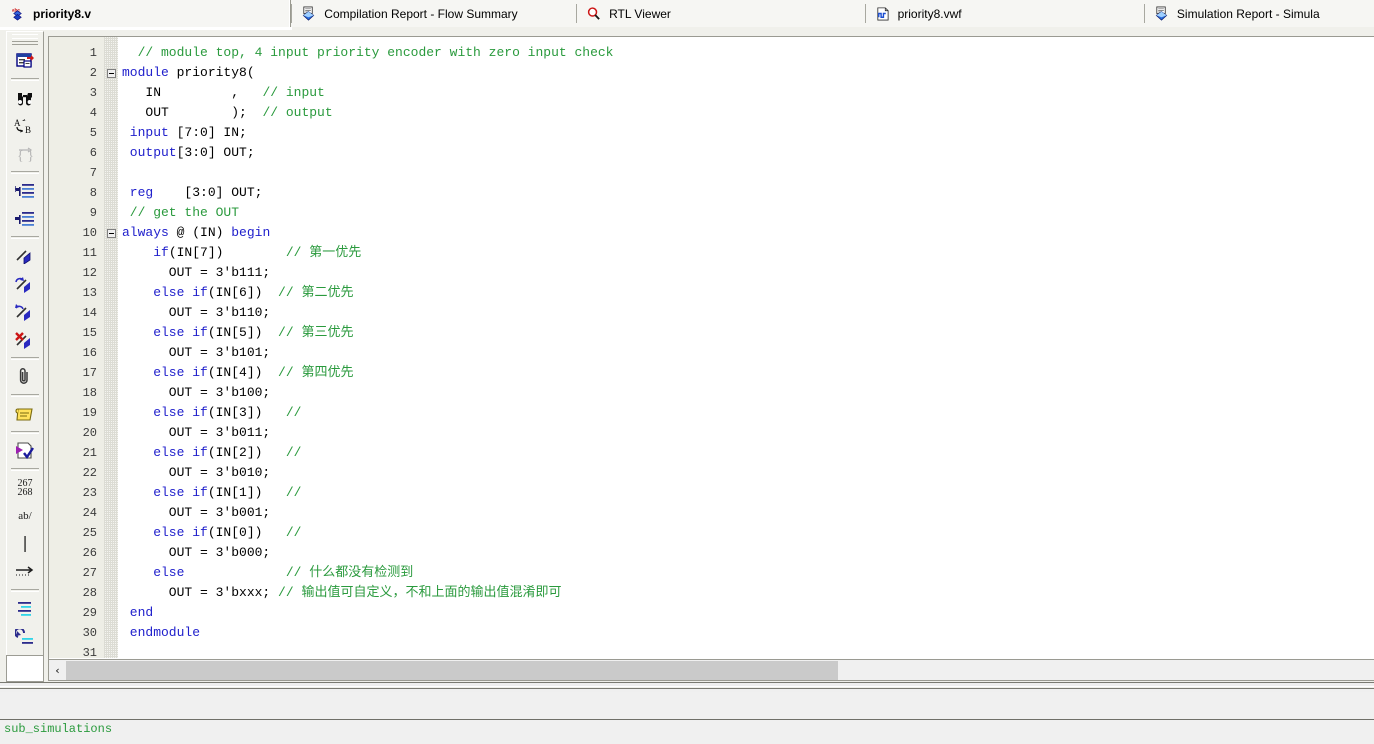 The height and width of the screenshot is (744, 1374). What do you see at coordinates (687, 684) in the screenshot?
I see `pane-divider-upper` at bounding box center [687, 684].